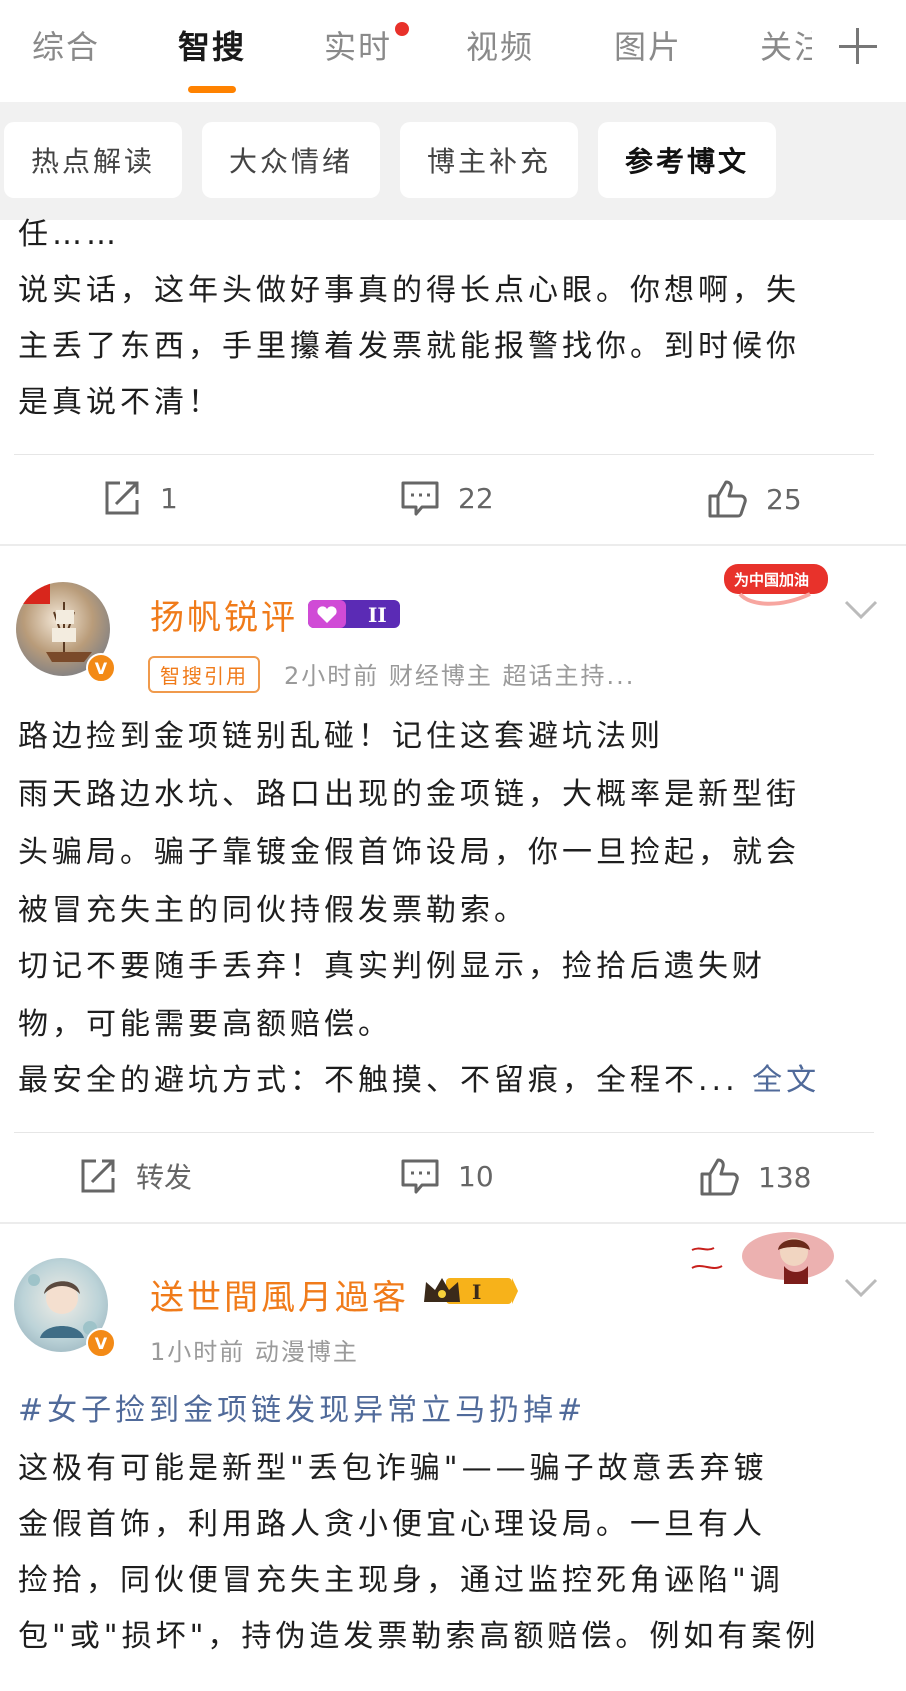 This screenshot has width=906, height=1691. I want to click on hashtag-topic: #女子捡到金项链发现异常立马扔掉#, so click(302, 1410).